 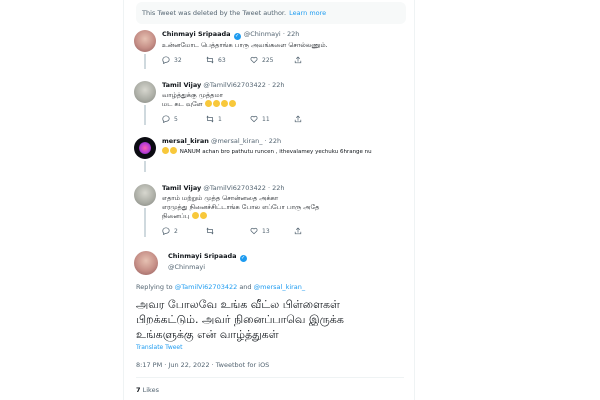 What do you see at coordinates (220, 198) in the screenshot?
I see `tweet-text-line: எதாம் மற்றும் முத்த சொன்னதை அக்கா` at bounding box center [220, 198].